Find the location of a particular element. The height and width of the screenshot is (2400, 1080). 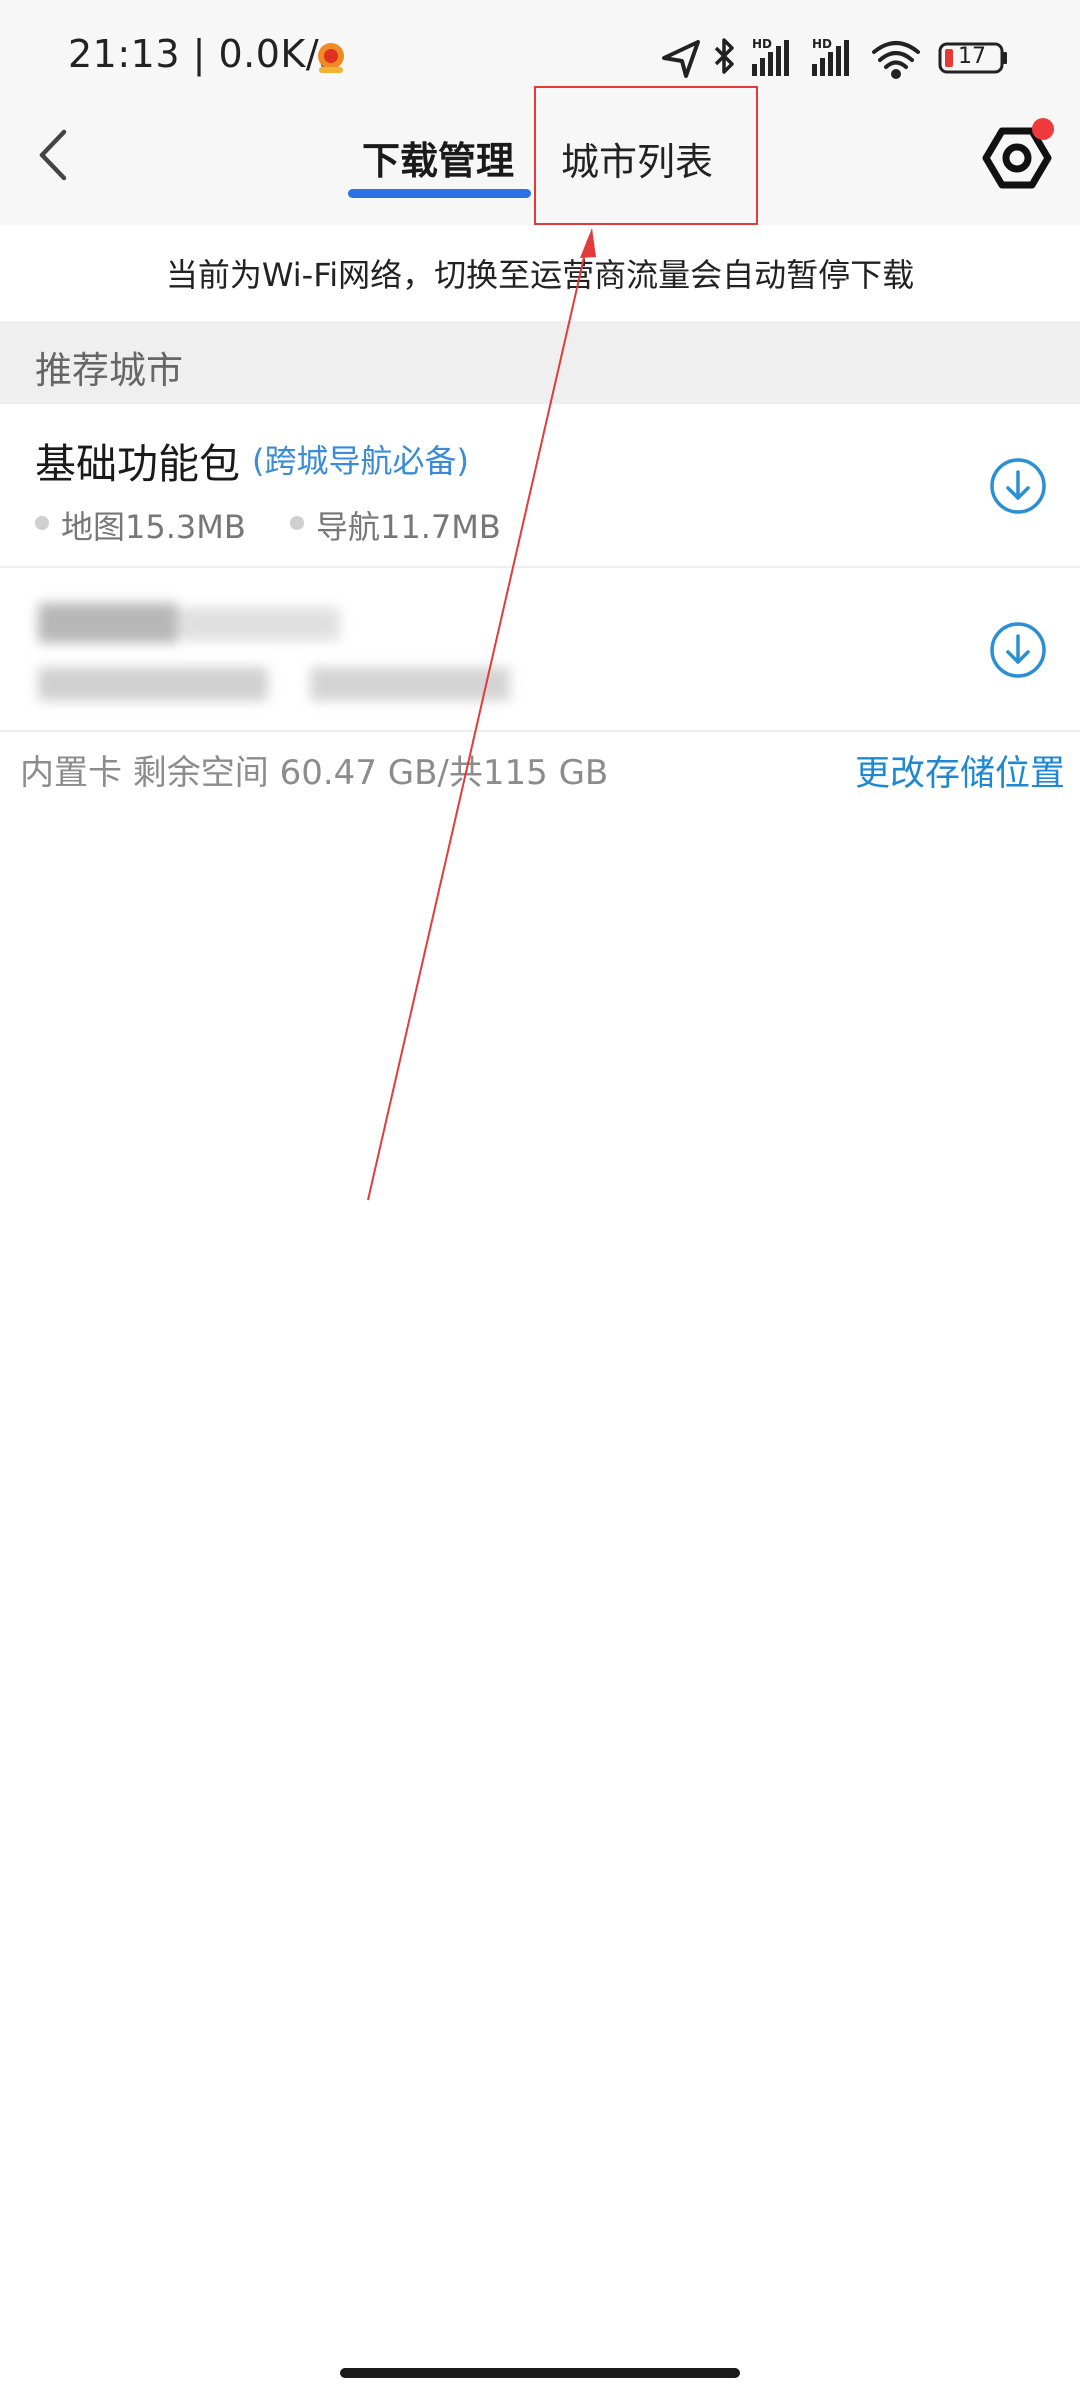

battery-level: 17 is located at coordinates (972, 56).